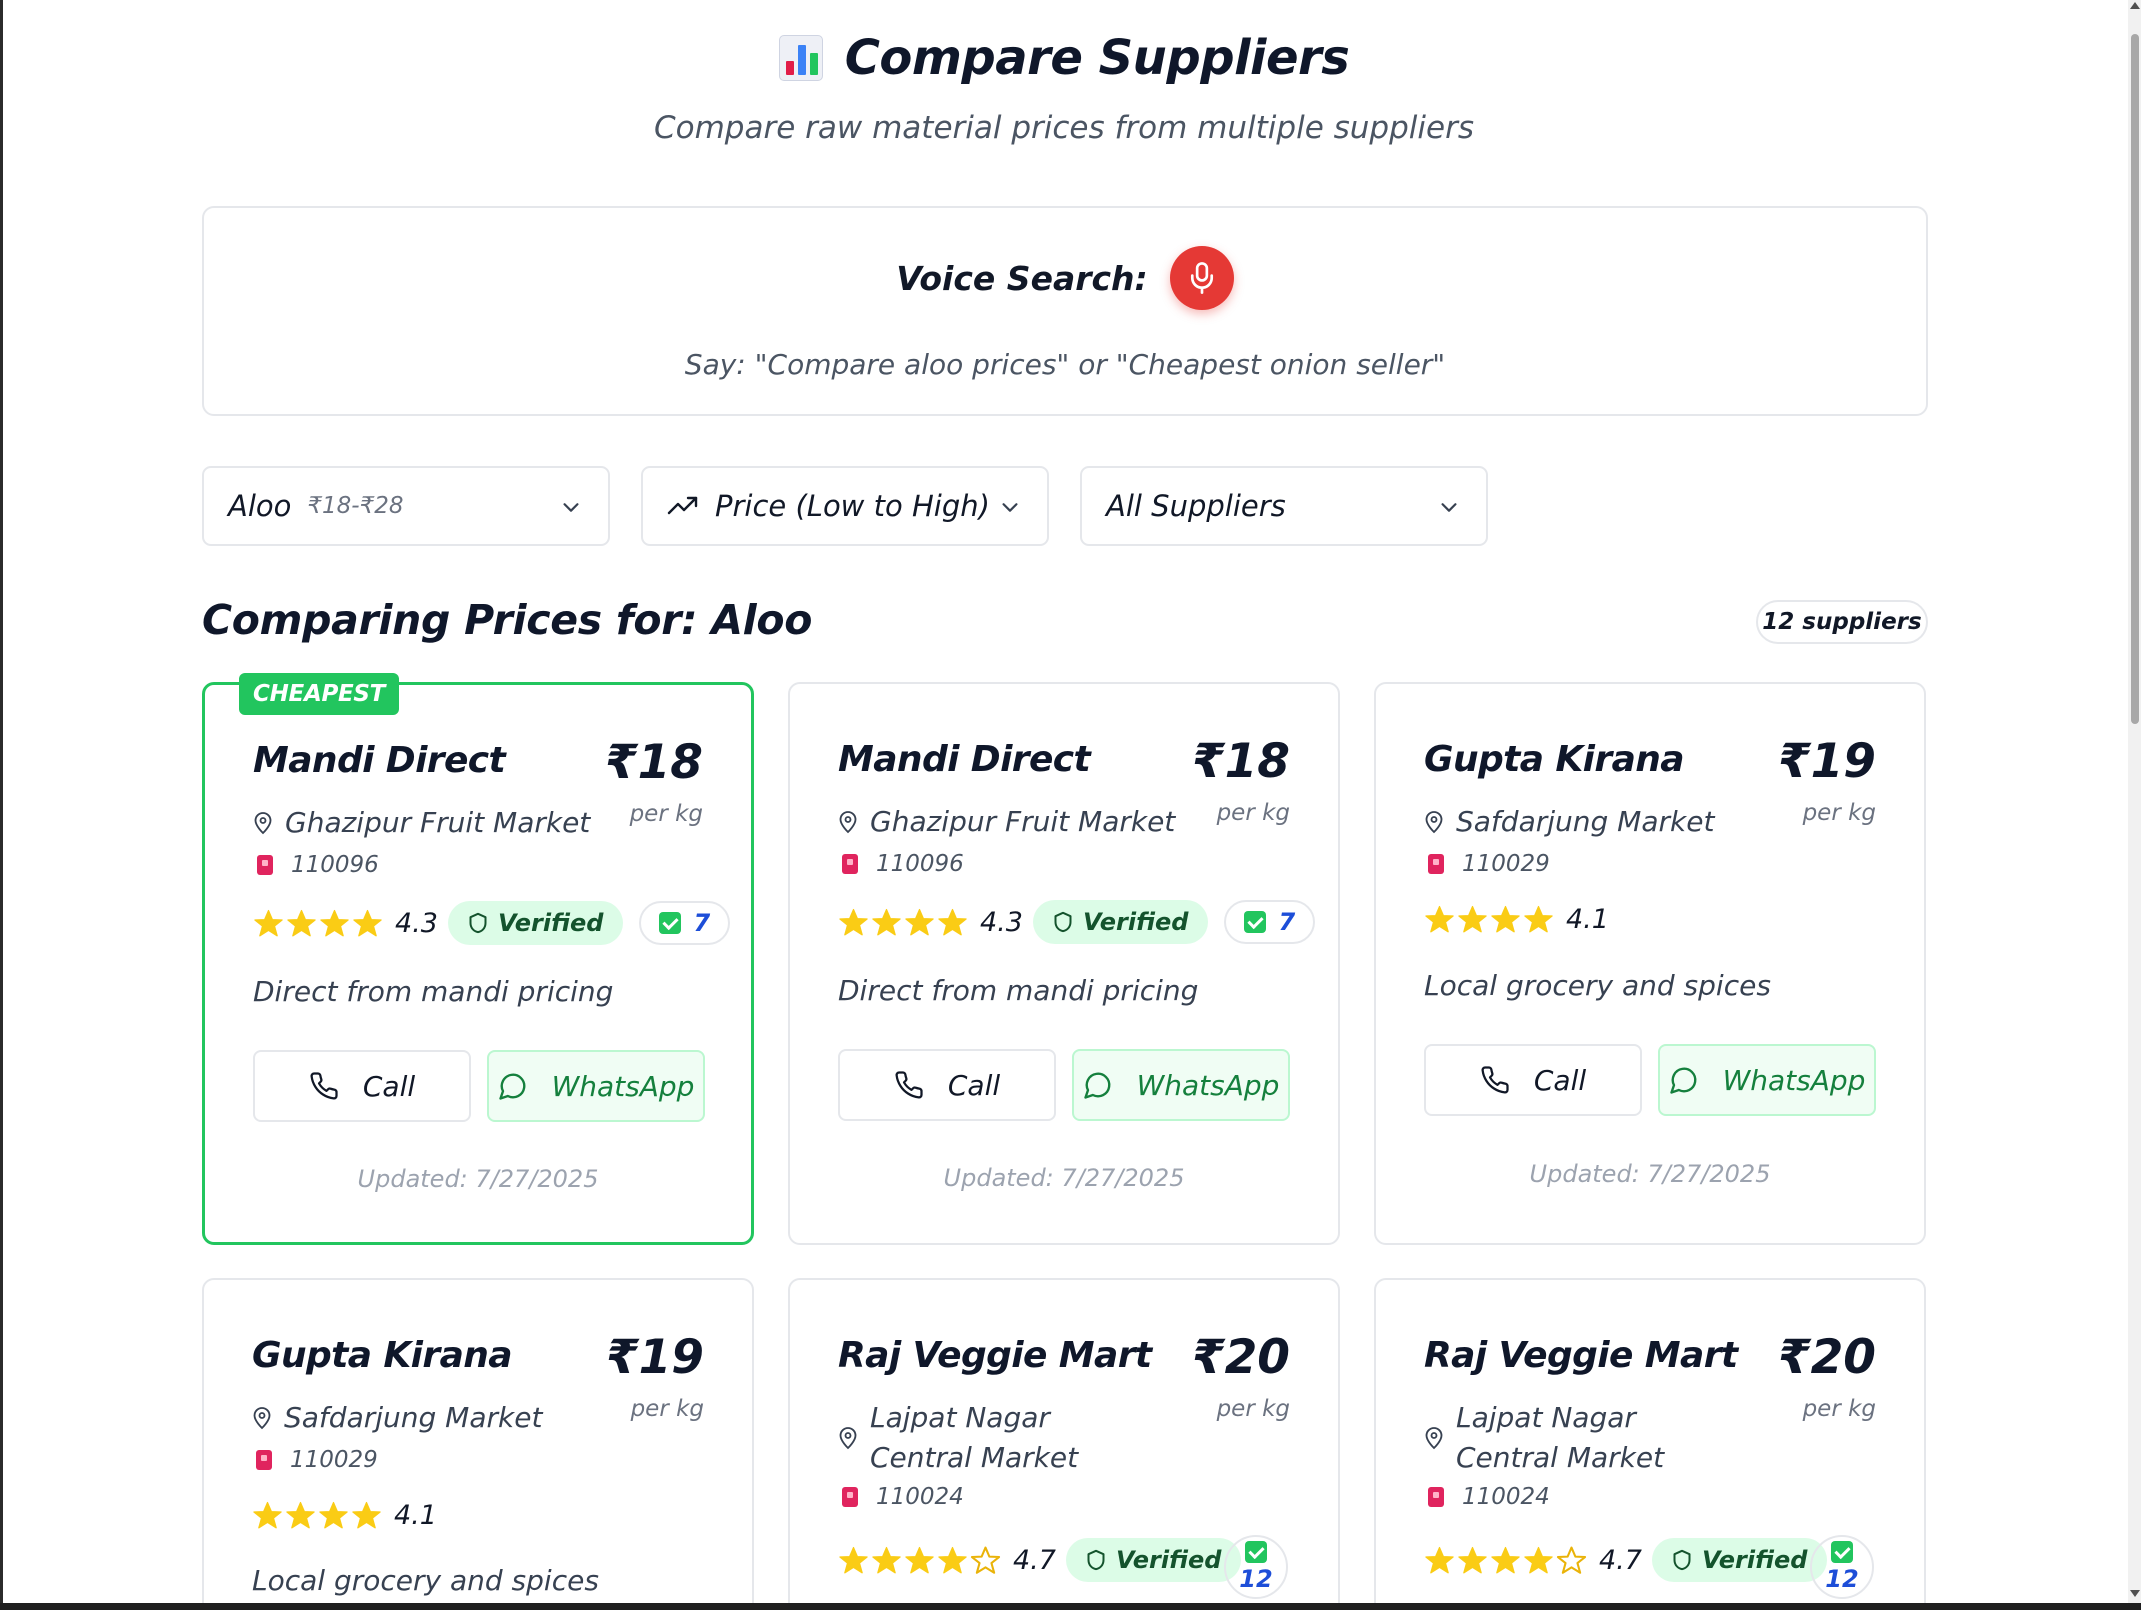 This screenshot has width=2141, height=1610. Describe the element at coordinates (1001, 922) in the screenshot. I see `rating-value: 4.3` at that location.